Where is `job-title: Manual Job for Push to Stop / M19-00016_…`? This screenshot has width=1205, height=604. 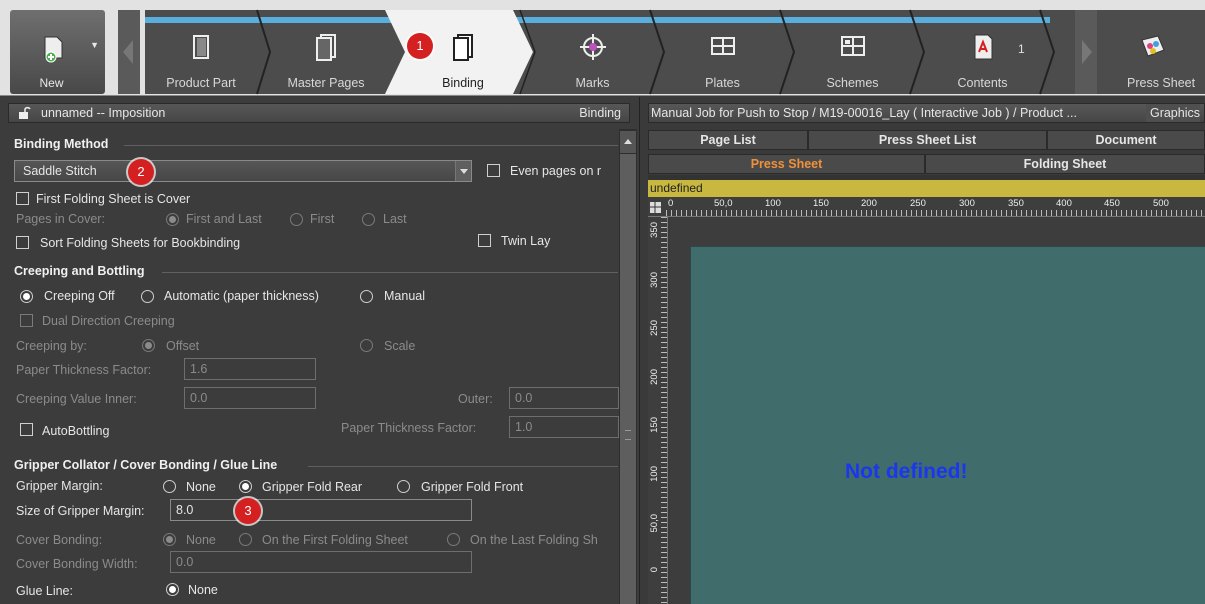
job-title: Manual Job for Push to Stop / M19-00016_… is located at coordinates (864, 113).